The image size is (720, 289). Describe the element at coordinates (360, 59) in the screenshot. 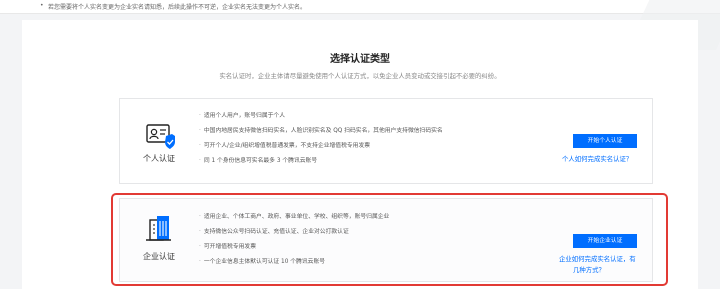

I see `page-title: 选择认证类型` at that location.